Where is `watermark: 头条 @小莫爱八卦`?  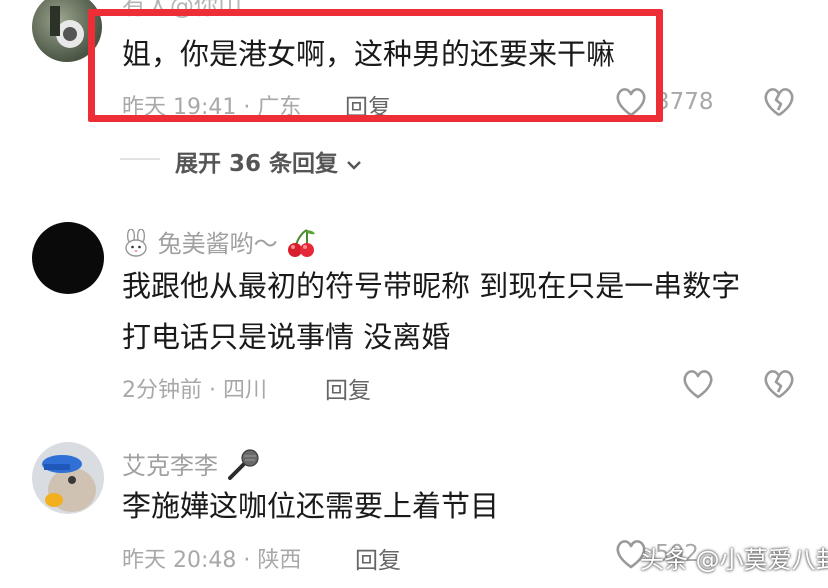
watermark: 头条 @小莫爱八卦 is located at coordinates (734, 560).